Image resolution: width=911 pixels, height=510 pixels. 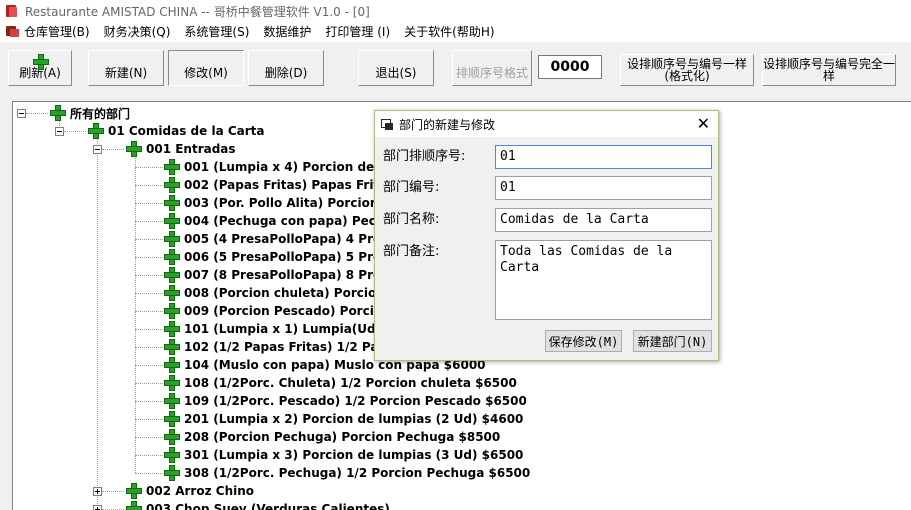 What do you see at coordinates (280, 257) in the screenshot?
I see `tree-item: 006 (5 PresaPolloPapa) 5 Presa` at bounding box center [280, 257].